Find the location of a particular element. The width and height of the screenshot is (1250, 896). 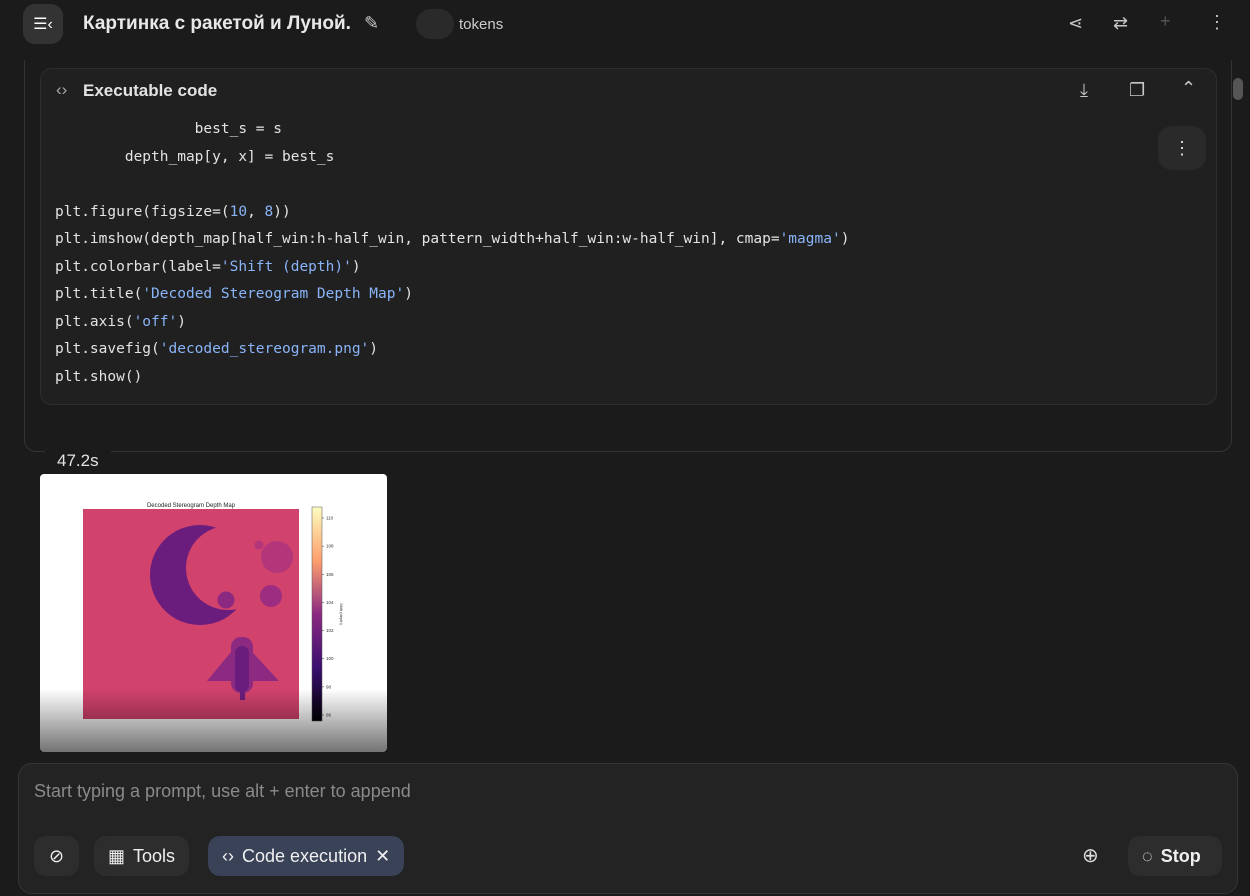

colorbar-tick-label: 98 is located at coordinates (329, 686).